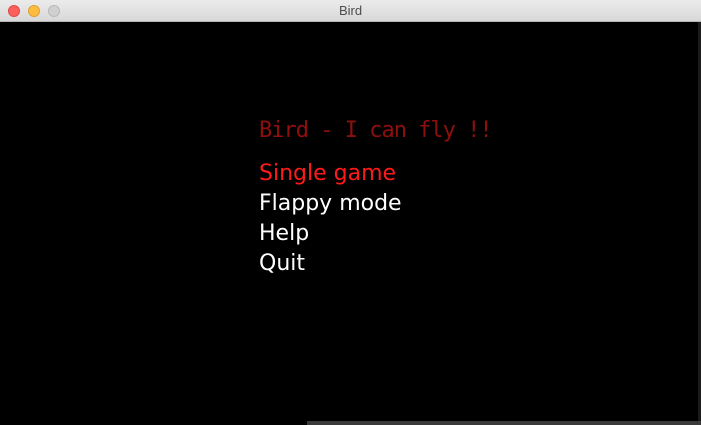 The width and height of the screenshot is (701, 425). Describe the element at coordinates (330, 174) in the screenshot. I see `menu-item-single-game: Single game` at that location.